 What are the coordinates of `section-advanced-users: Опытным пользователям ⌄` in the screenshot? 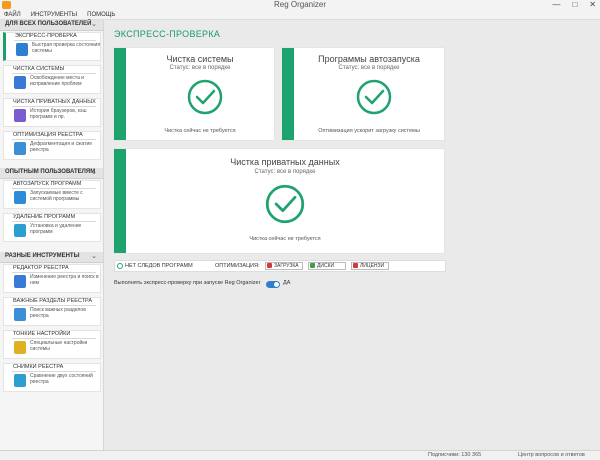 It's located at (51, 173).